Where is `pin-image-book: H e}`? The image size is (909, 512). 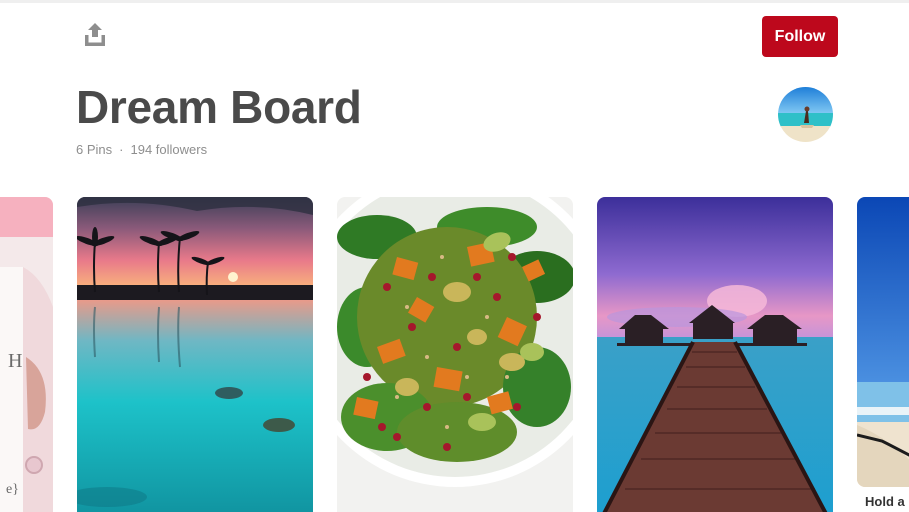 pin-image-book: H e} is located at coordinates (26, 354).